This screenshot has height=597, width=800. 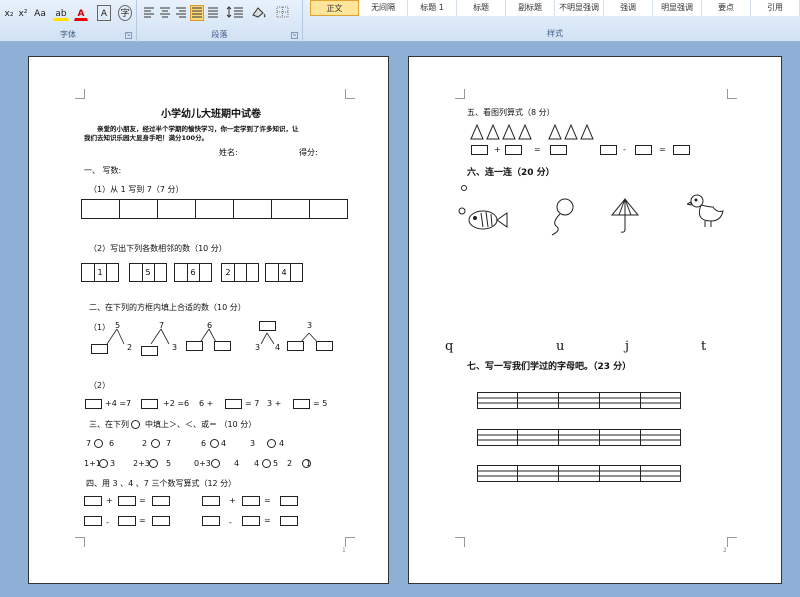 What do you see at coordinates (197, 13) in the screenshot?
I see `justify-icon` at bounding box center [197, 13].